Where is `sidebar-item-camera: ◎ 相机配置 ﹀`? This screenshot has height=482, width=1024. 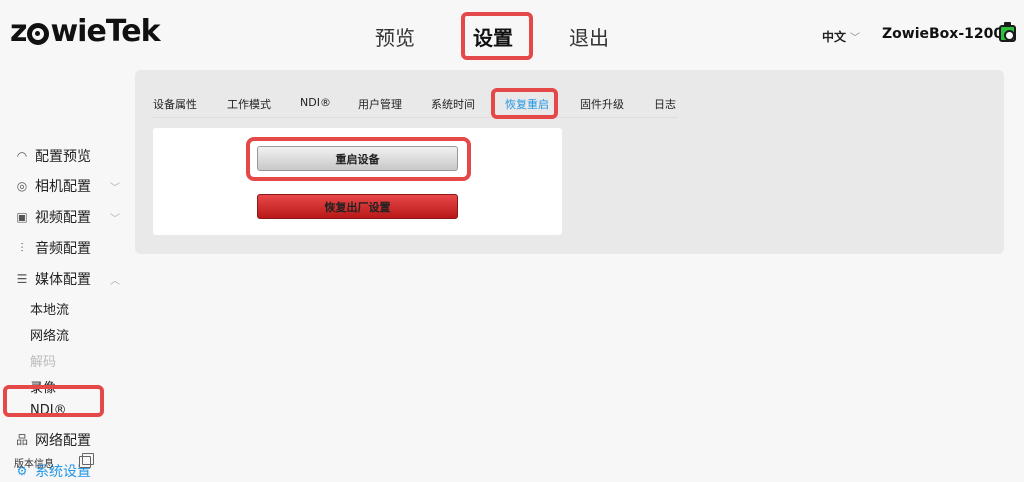 sidebar-item-camera: ◎ 相机配置 ﹀ is located at coordinates (67, 186).